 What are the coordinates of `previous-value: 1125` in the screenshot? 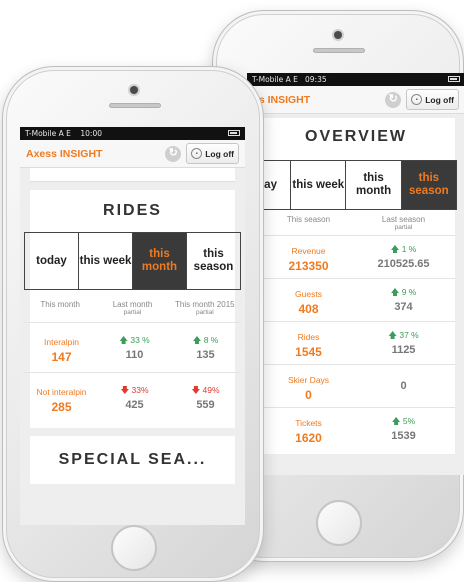 It's located at (403, 350).